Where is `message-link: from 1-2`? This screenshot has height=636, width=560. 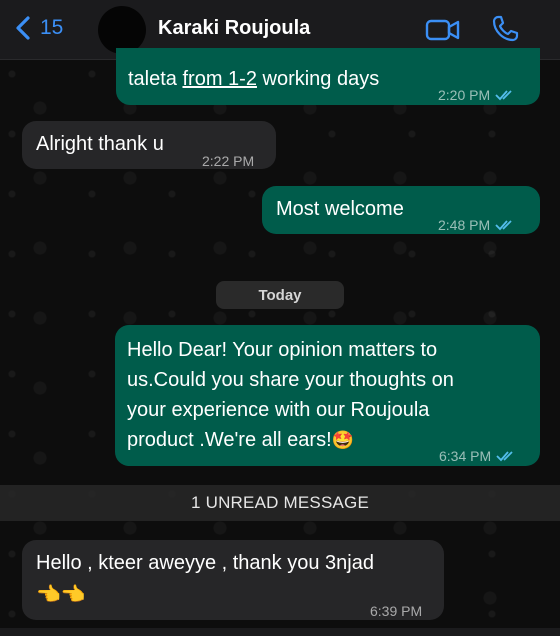 message-link: from 1-2 is located at coordinates (219, 79).